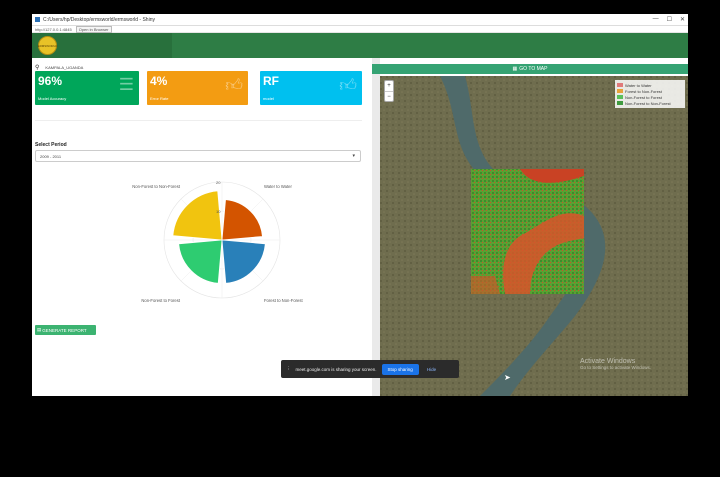  I want to click on error-value: 4%, so click(159, 81).